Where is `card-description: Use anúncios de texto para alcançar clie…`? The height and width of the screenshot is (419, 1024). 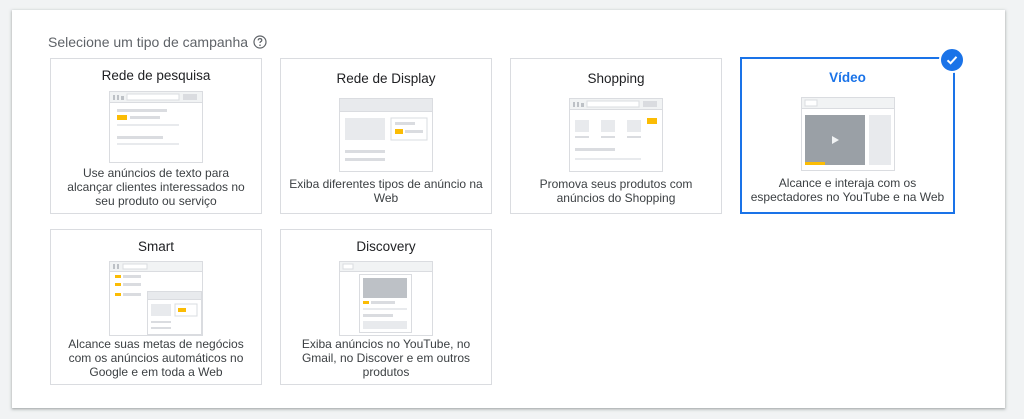 card-description: Use anúncios de texto para alcançar clie… is located at coordinates (156, 187).